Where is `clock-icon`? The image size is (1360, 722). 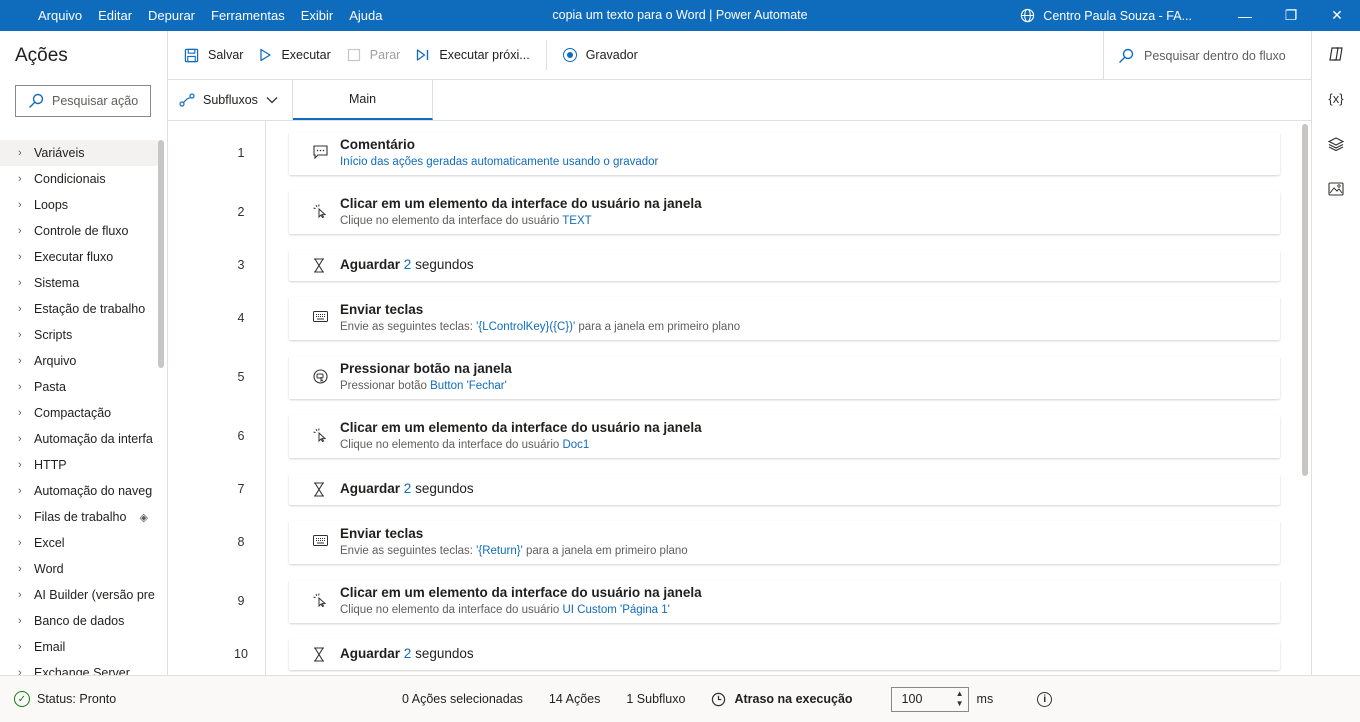 clock-icon is located at coordinates (719, 699).